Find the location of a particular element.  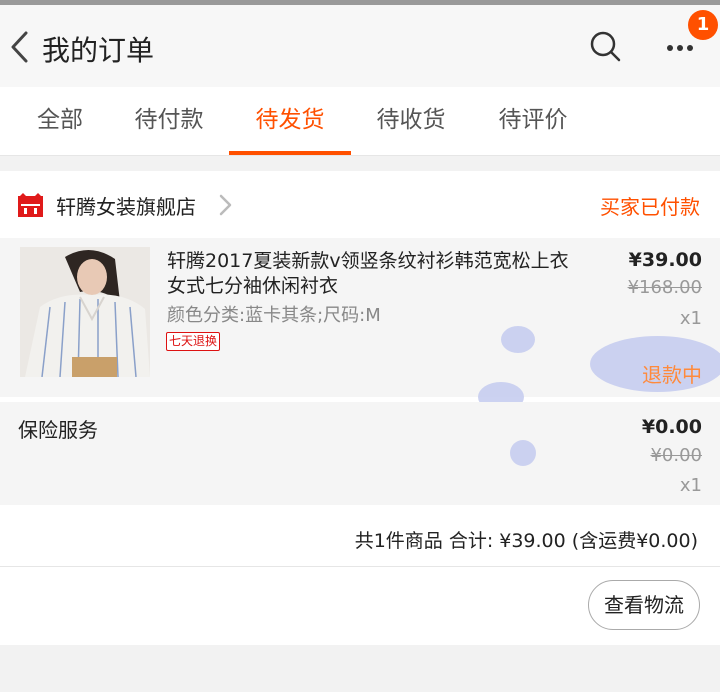

chevron-left-icon is located at coordinates (19, 47).